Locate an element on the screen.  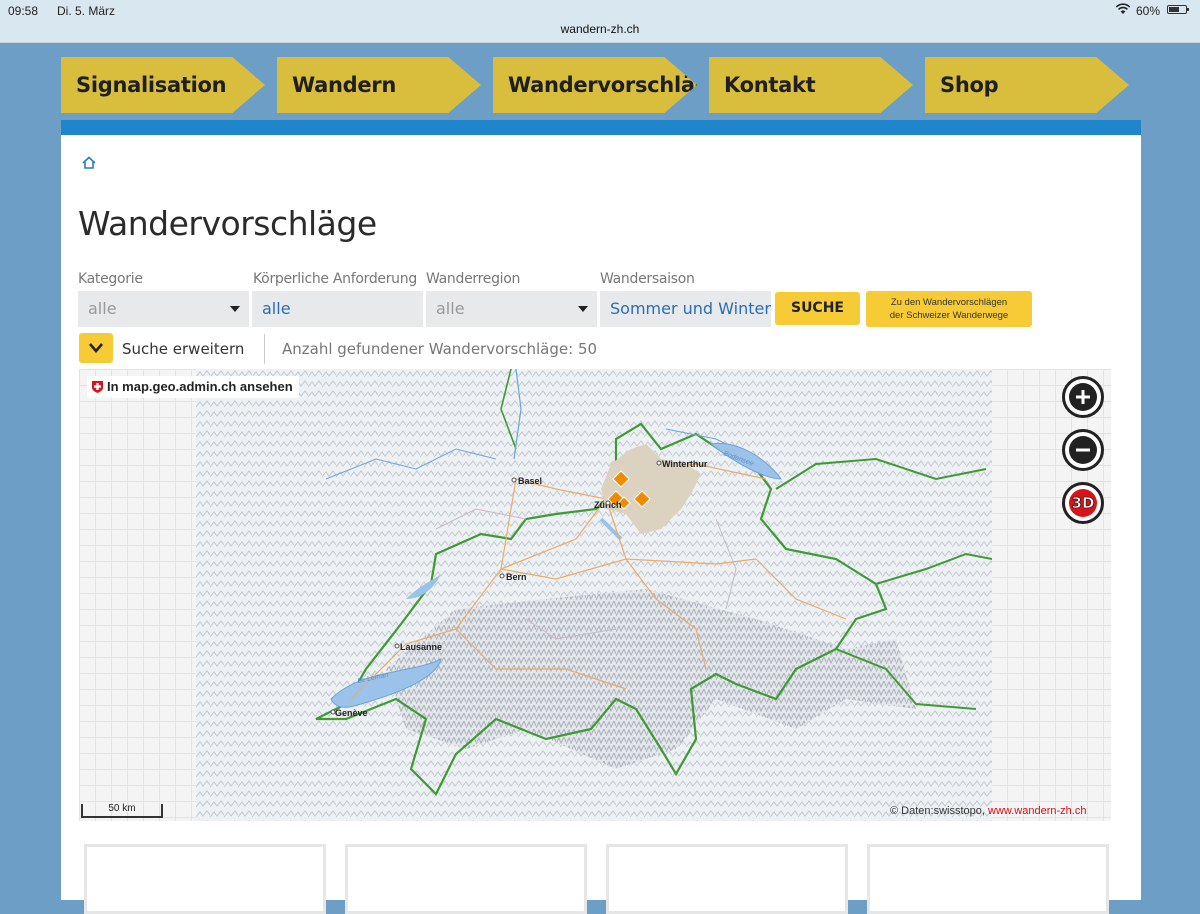
zoom-out-button is located at coordinates (1083, 450).